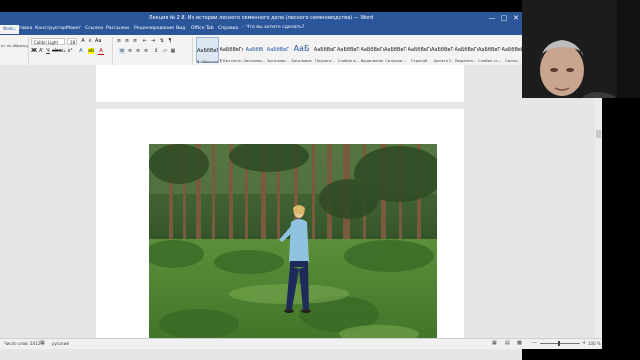  I want to click on show-marks-icon: ¶, so click(170, 41).